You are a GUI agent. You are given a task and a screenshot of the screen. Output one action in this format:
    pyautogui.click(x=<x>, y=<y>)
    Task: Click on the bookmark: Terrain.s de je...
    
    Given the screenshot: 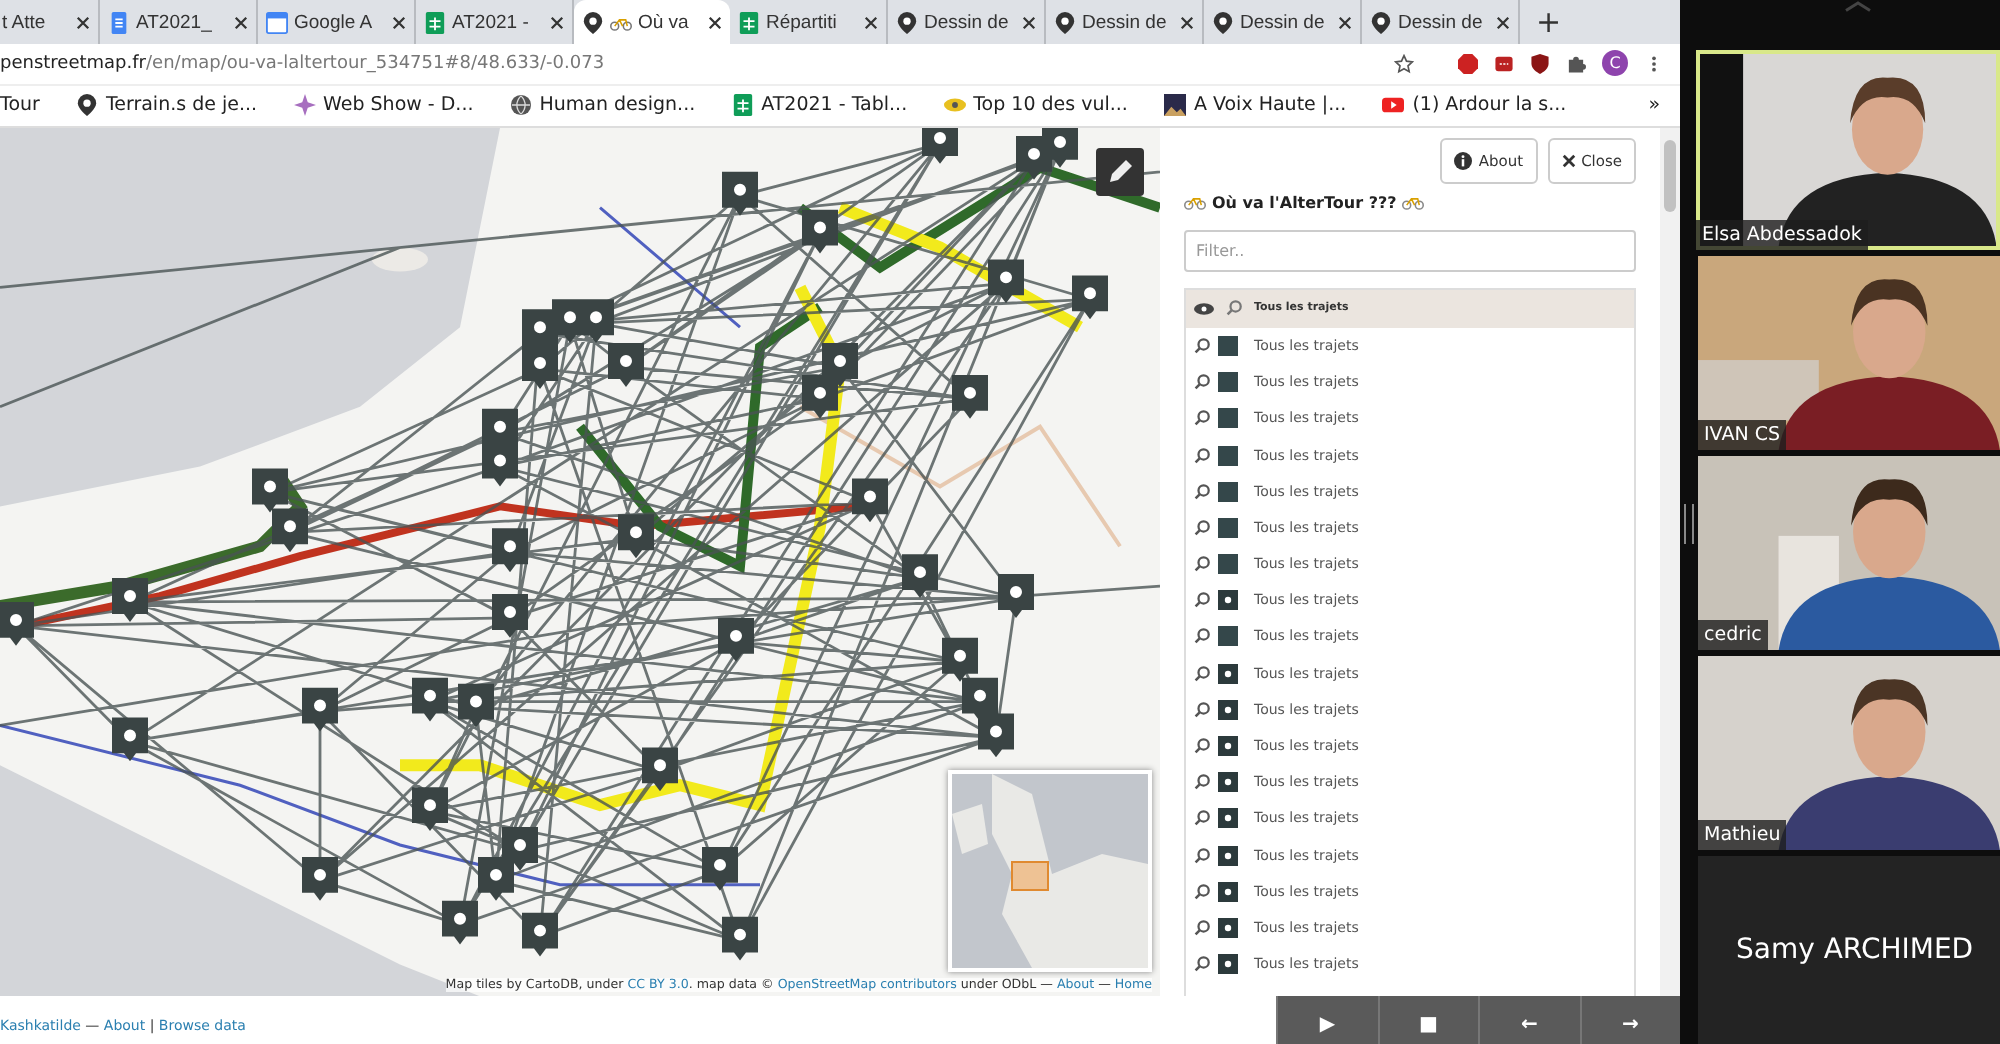 What is the action you would take?
    pyautogui.click(x=166, y=105)
    